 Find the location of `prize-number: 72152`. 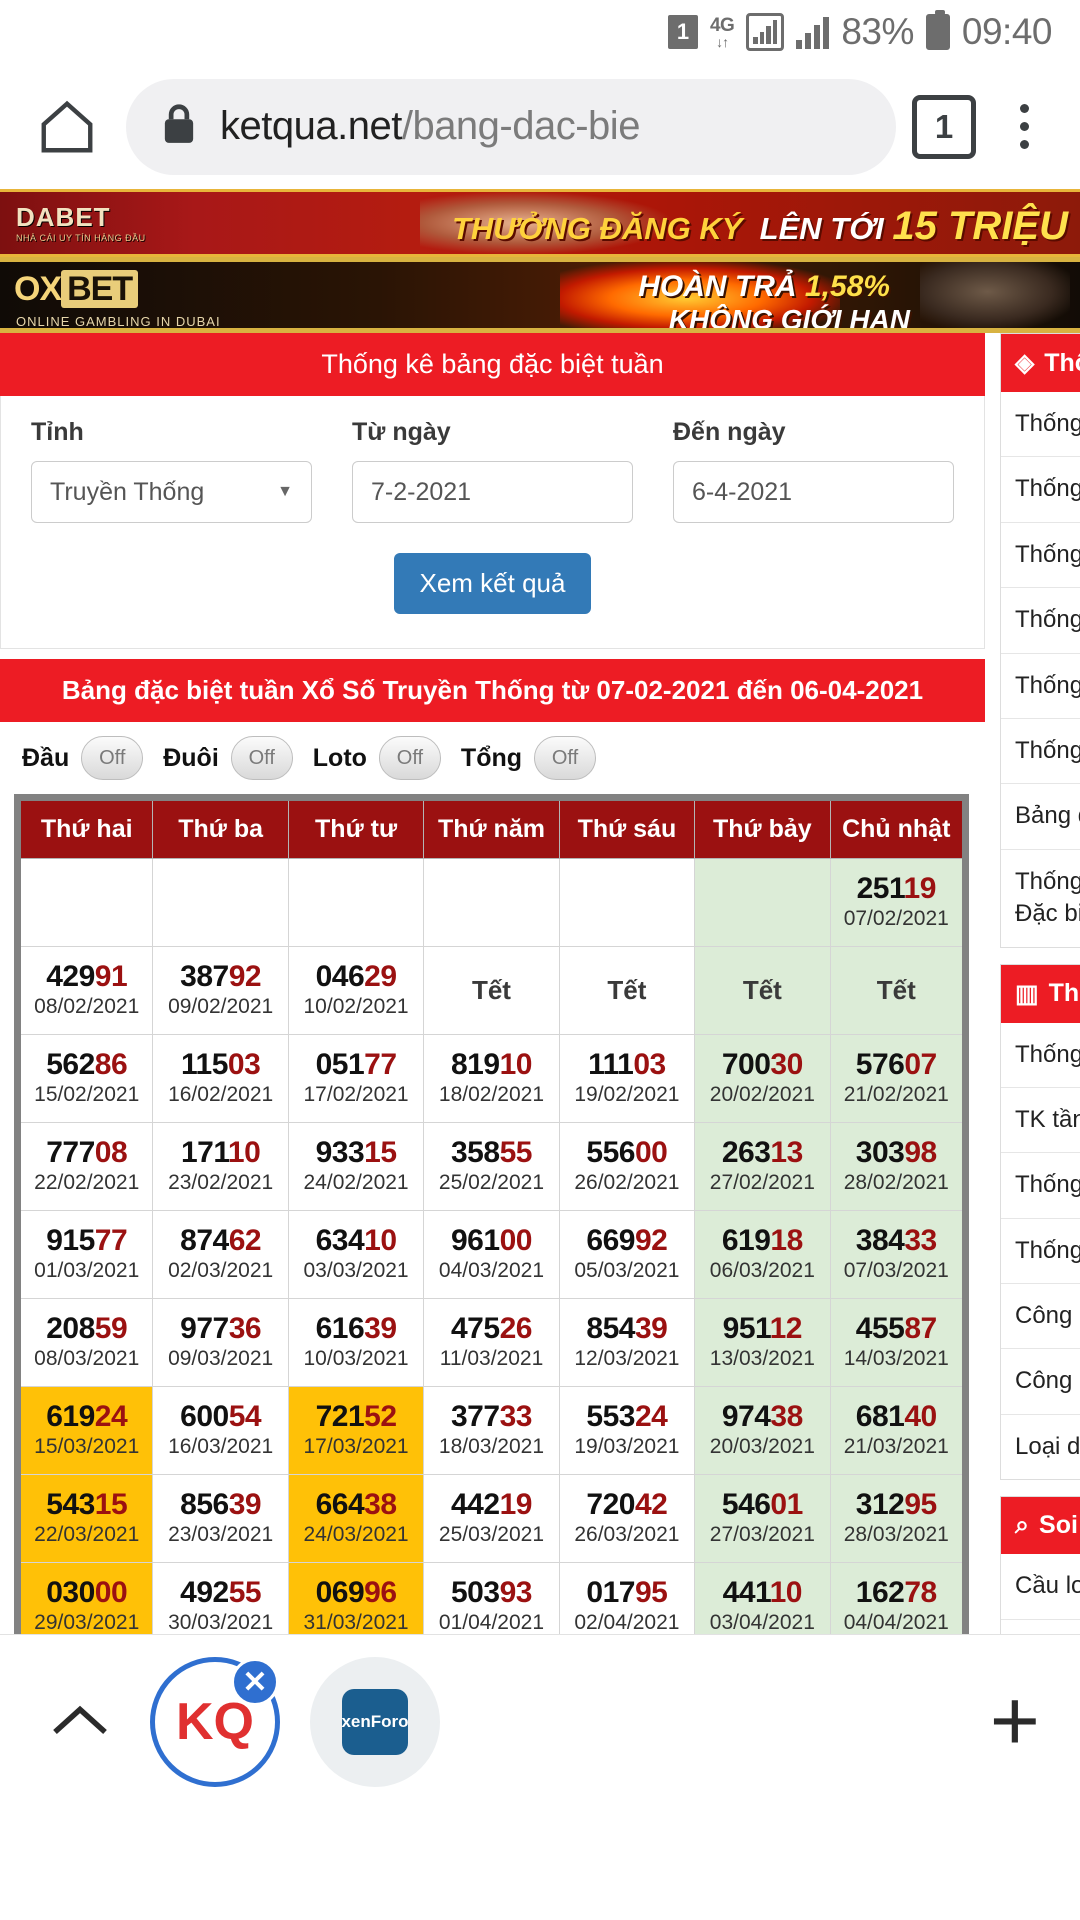

prize-number: 72152 is located at coordinates (356, 1416).